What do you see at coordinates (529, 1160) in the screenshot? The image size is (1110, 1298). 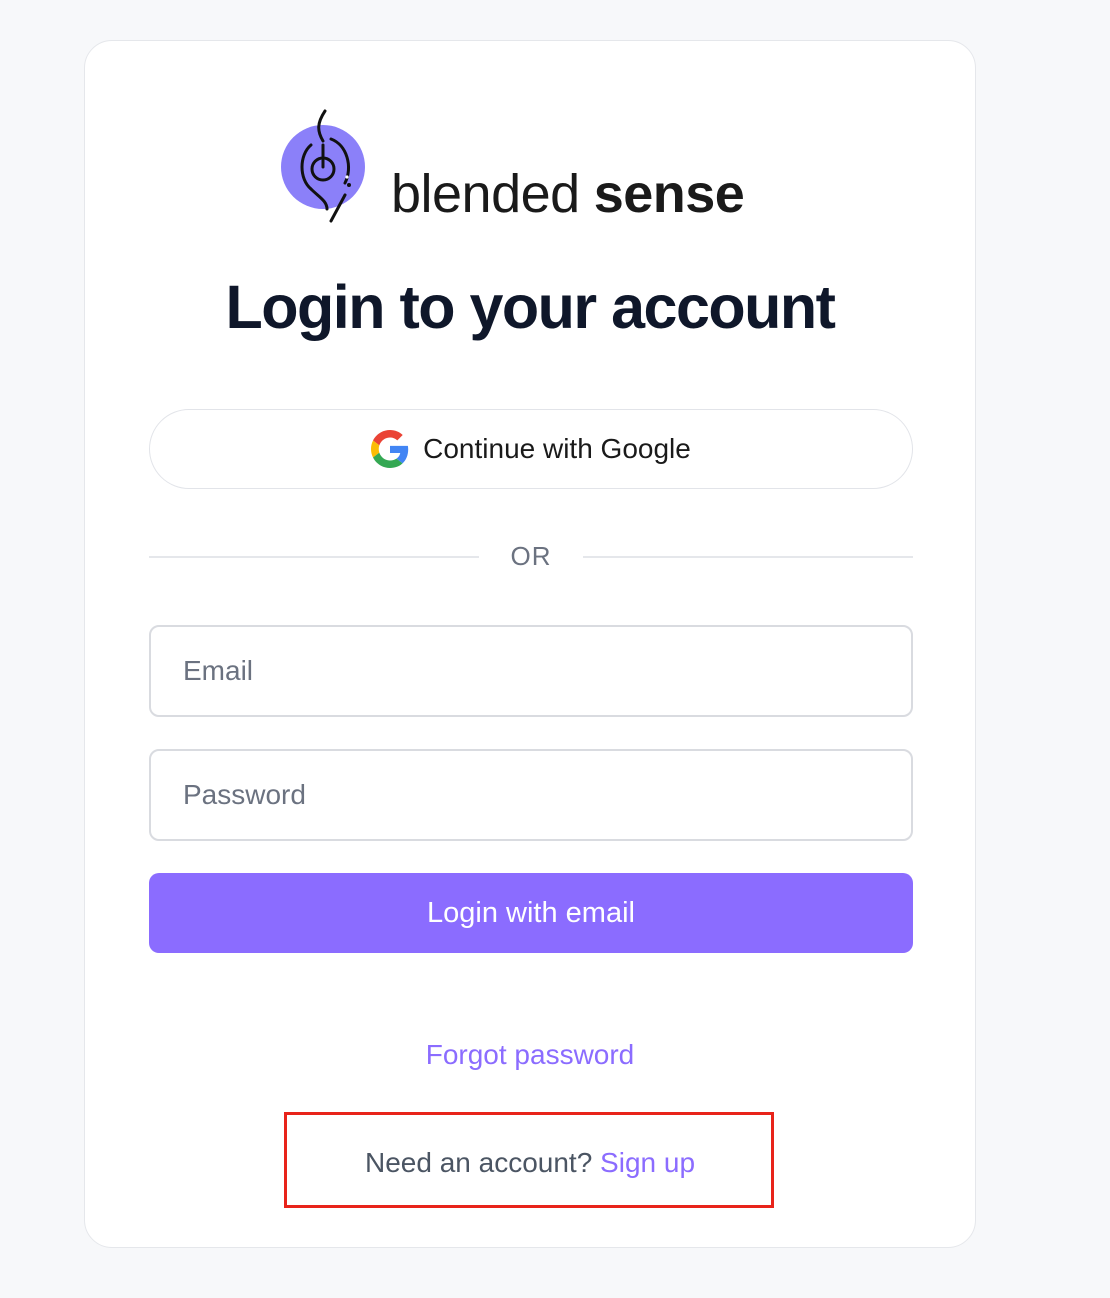 I see `annotation-highlight-box` at bounding box center [529, 1160].